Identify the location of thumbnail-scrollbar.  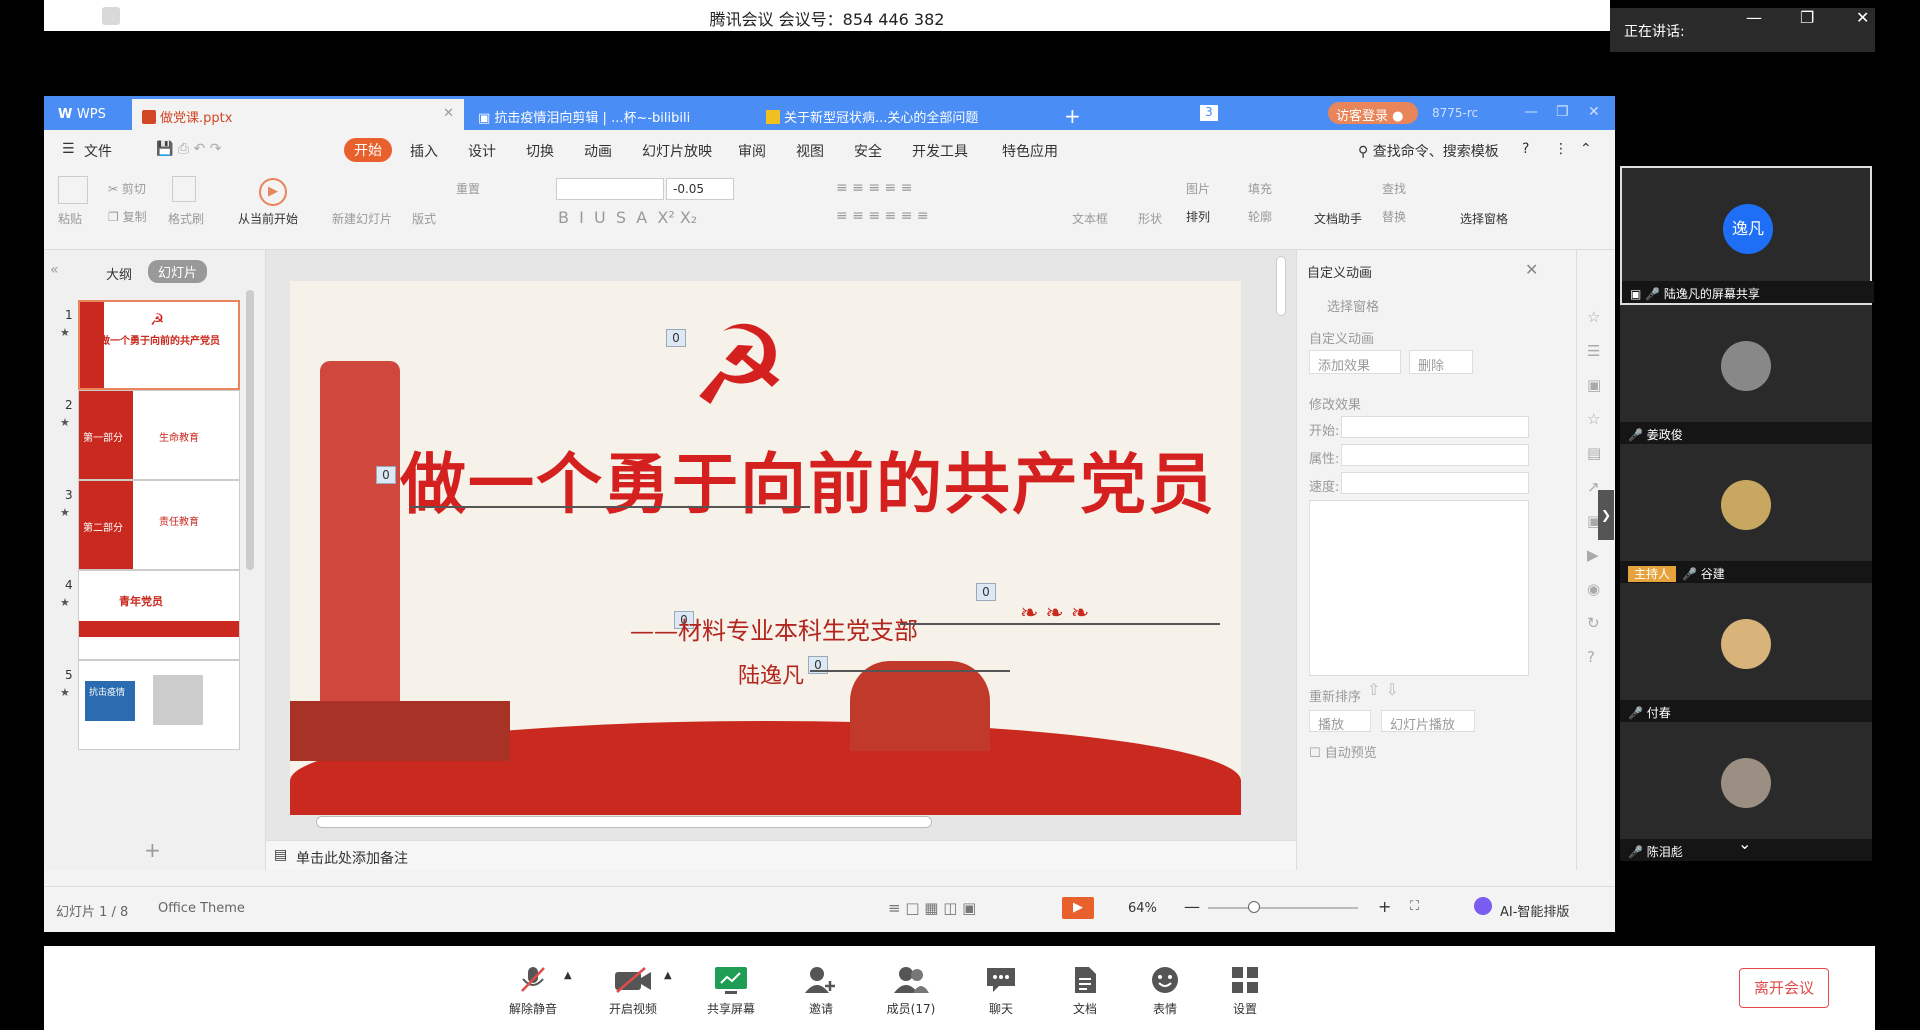
(250, 430).